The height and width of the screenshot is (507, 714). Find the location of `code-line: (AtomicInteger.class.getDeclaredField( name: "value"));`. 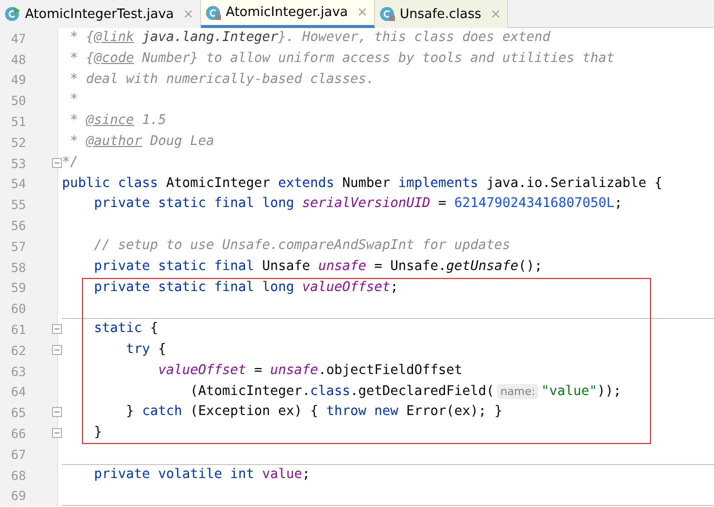

code-line: (AtomicInteger.class.getDeclaredField( name: "value")); is located at coordinates (405, 391).